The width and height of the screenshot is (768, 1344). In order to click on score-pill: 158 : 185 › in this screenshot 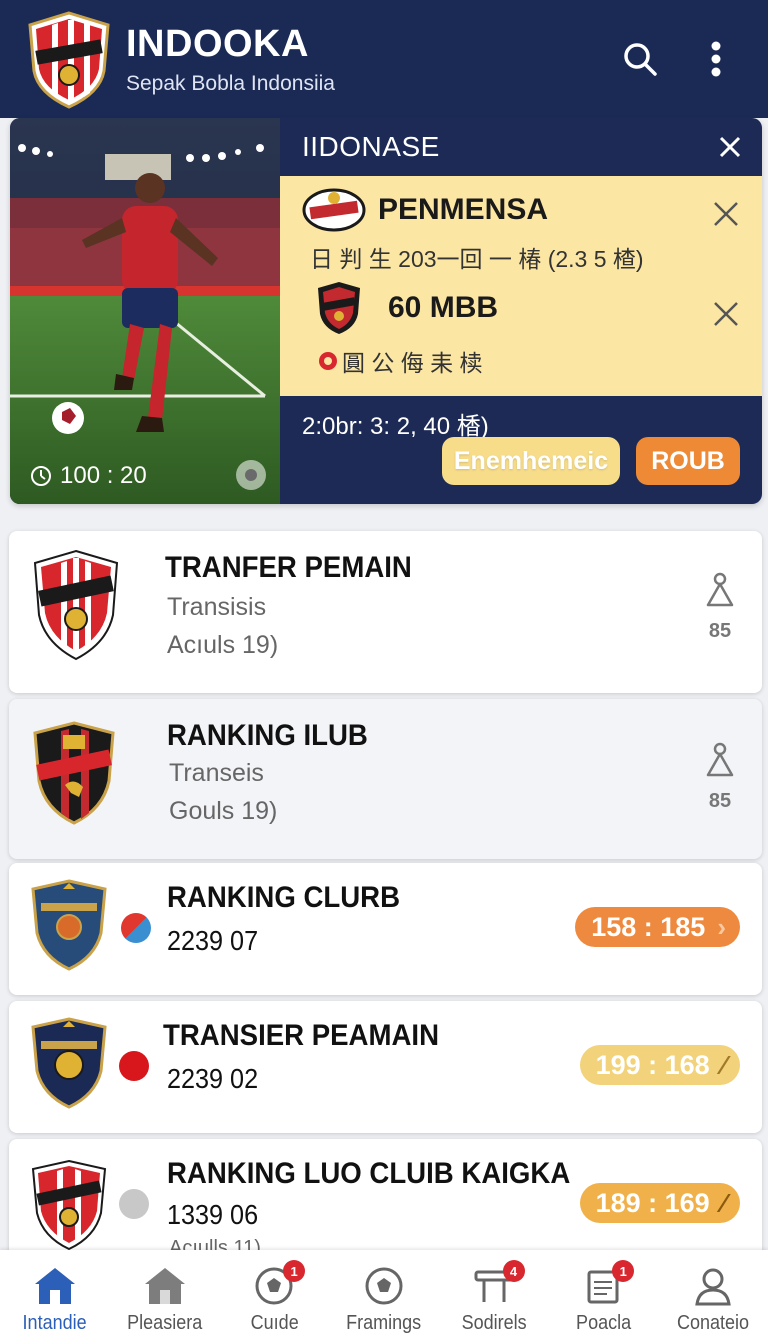, I will do `click(657, 927)`.